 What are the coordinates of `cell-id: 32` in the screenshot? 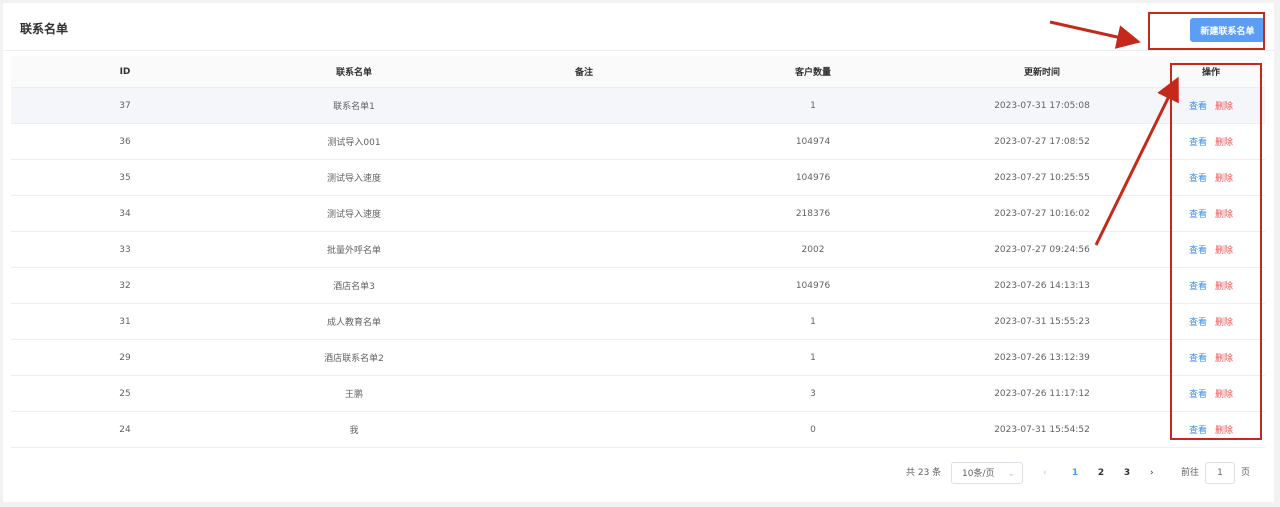 It's located at (125, 285).